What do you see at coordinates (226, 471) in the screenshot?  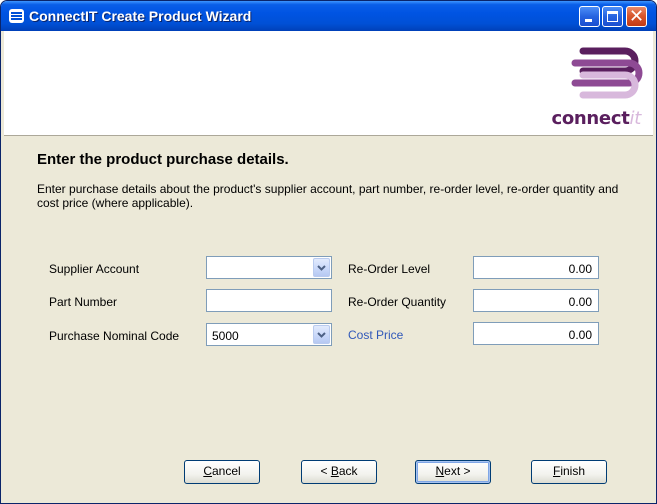 I see `cancel-label-rest: ancel` at bounding box center [226, 471].